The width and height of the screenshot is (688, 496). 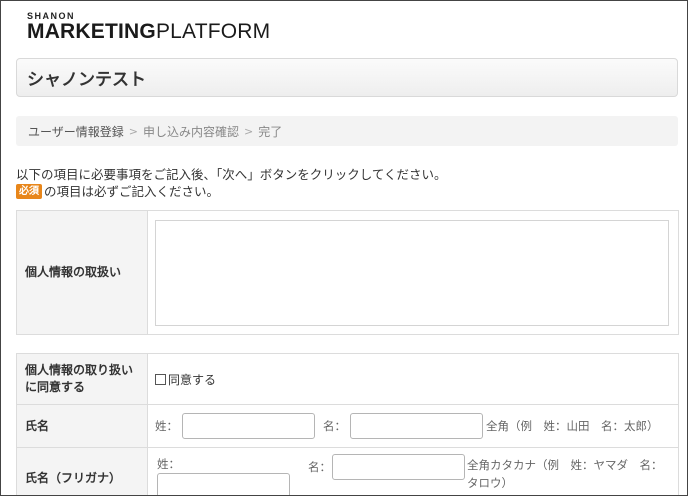 I want to click on consent-checkbox-label: 同意する, so click(x=192, y=380).